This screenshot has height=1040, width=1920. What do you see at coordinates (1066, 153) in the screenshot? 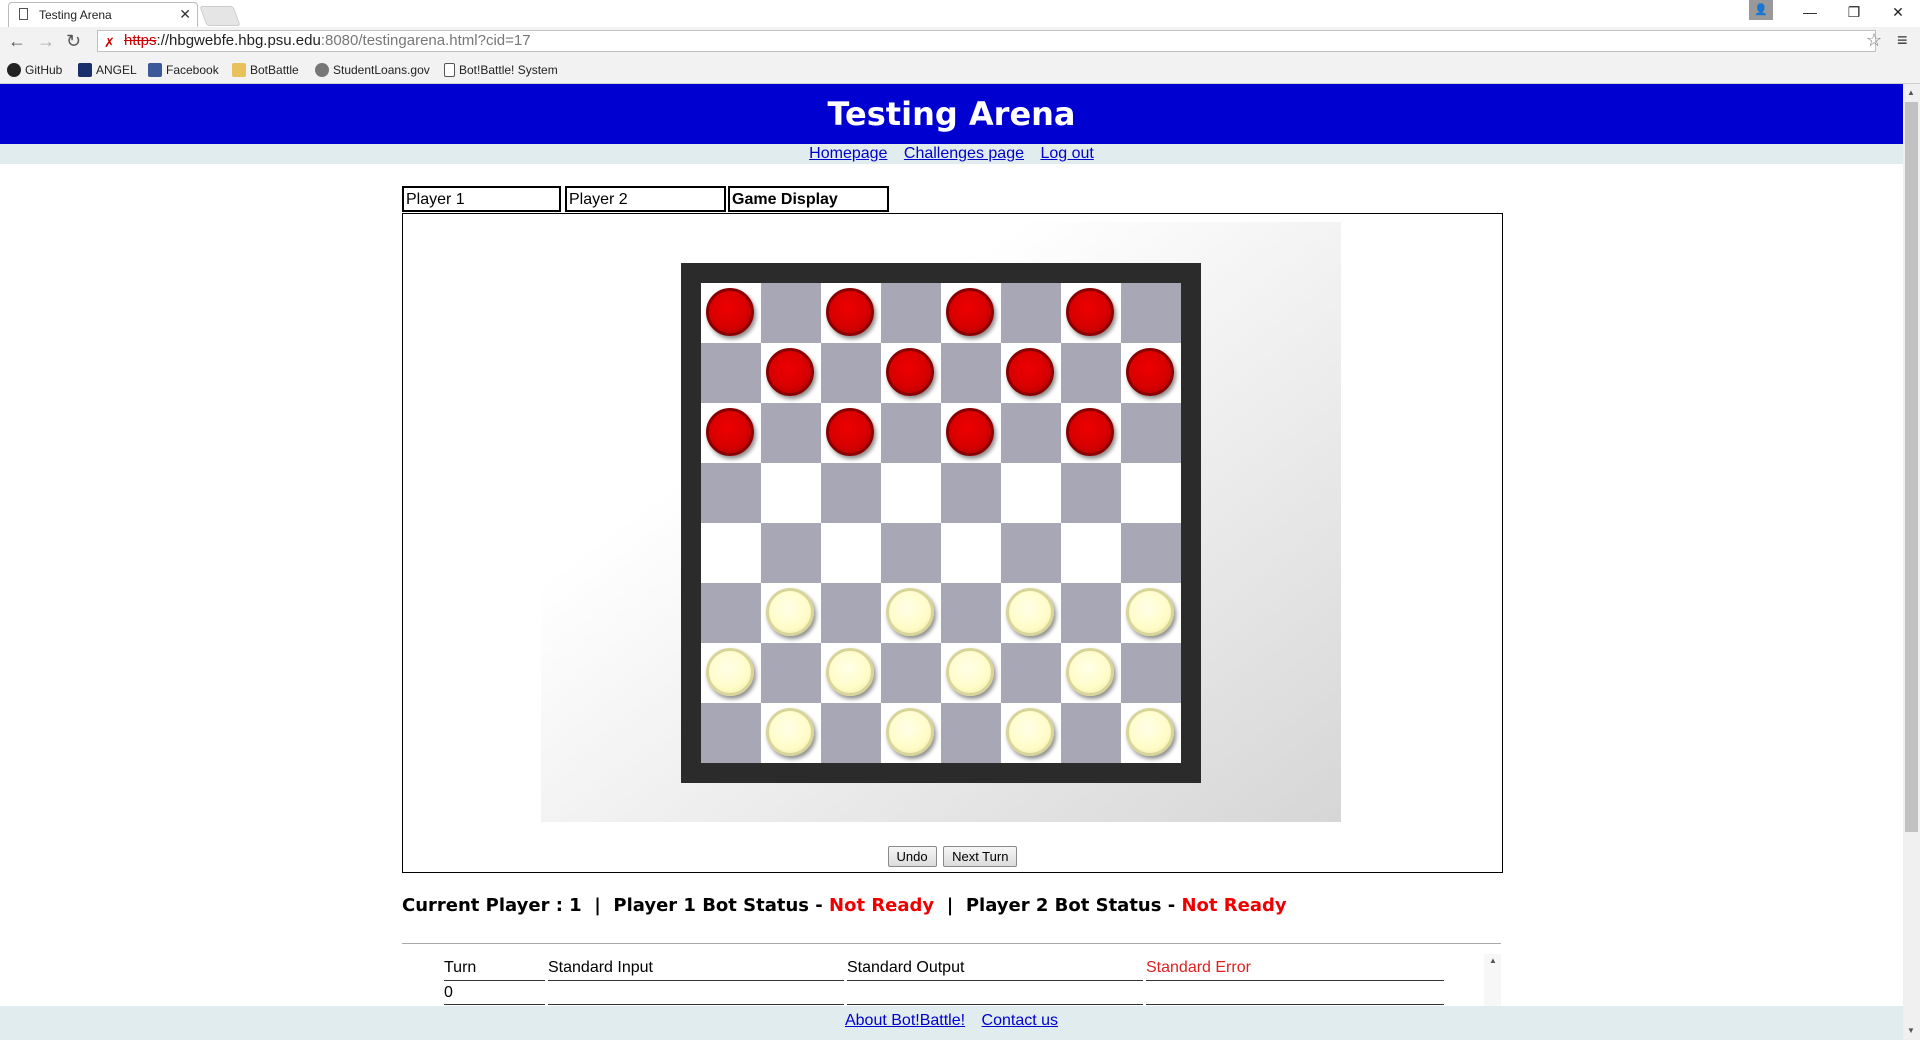
I see `logout-link: Log out` at bounding box center [1066, 153].